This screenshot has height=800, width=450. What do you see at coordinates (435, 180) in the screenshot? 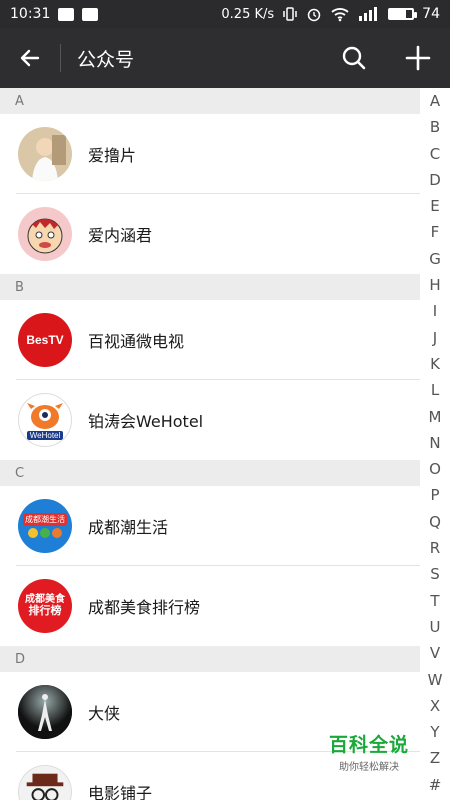
I see `index-letter-d: D` at bounding box center [435, 180].